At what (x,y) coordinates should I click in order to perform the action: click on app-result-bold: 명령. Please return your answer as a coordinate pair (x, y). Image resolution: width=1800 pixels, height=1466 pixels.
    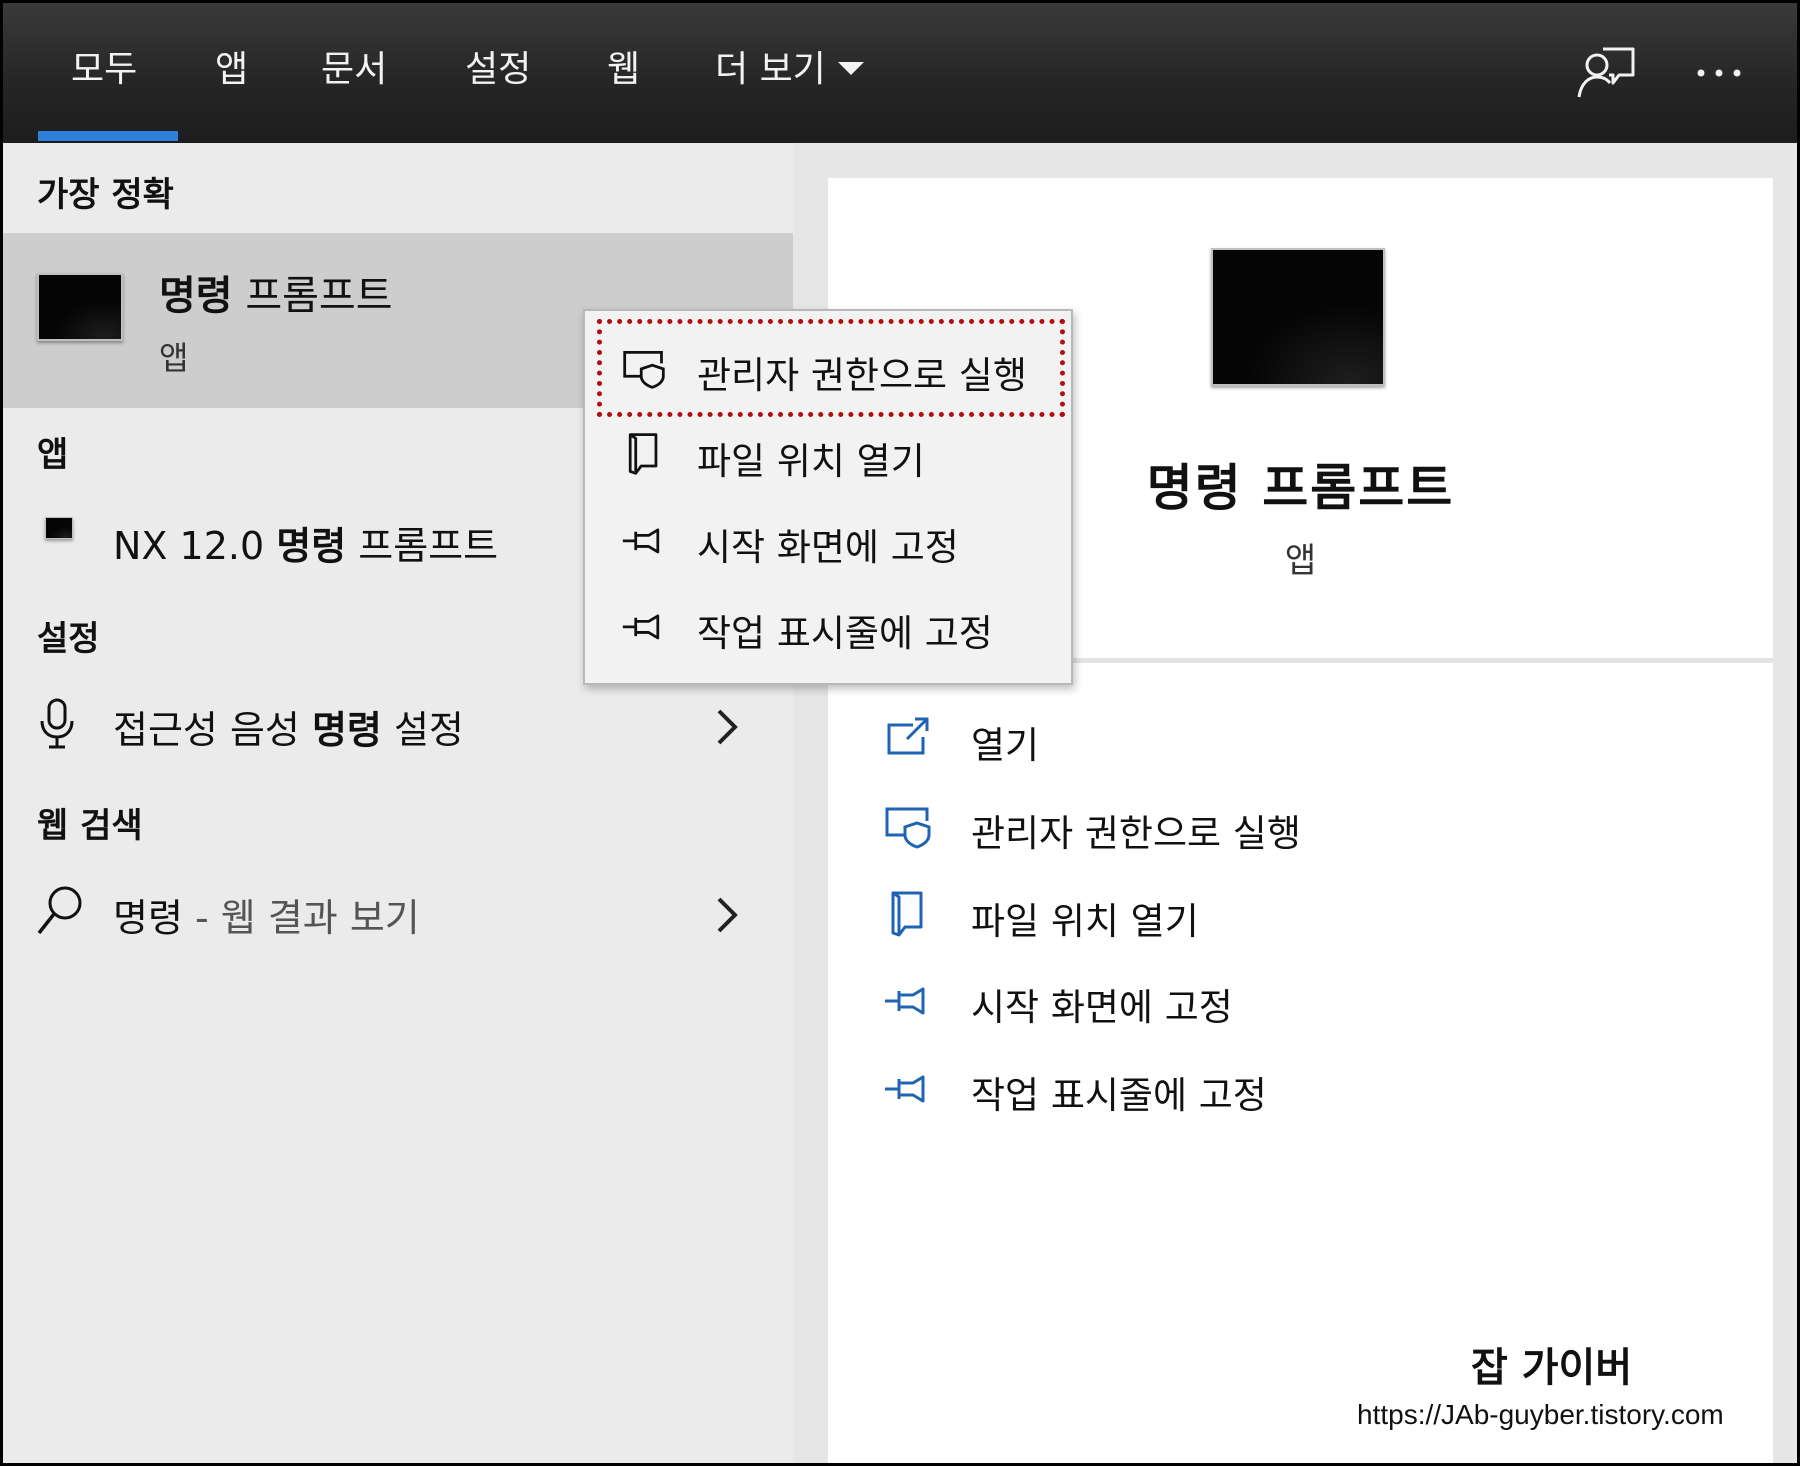
    Looking at the image, I should click on (311, 546).